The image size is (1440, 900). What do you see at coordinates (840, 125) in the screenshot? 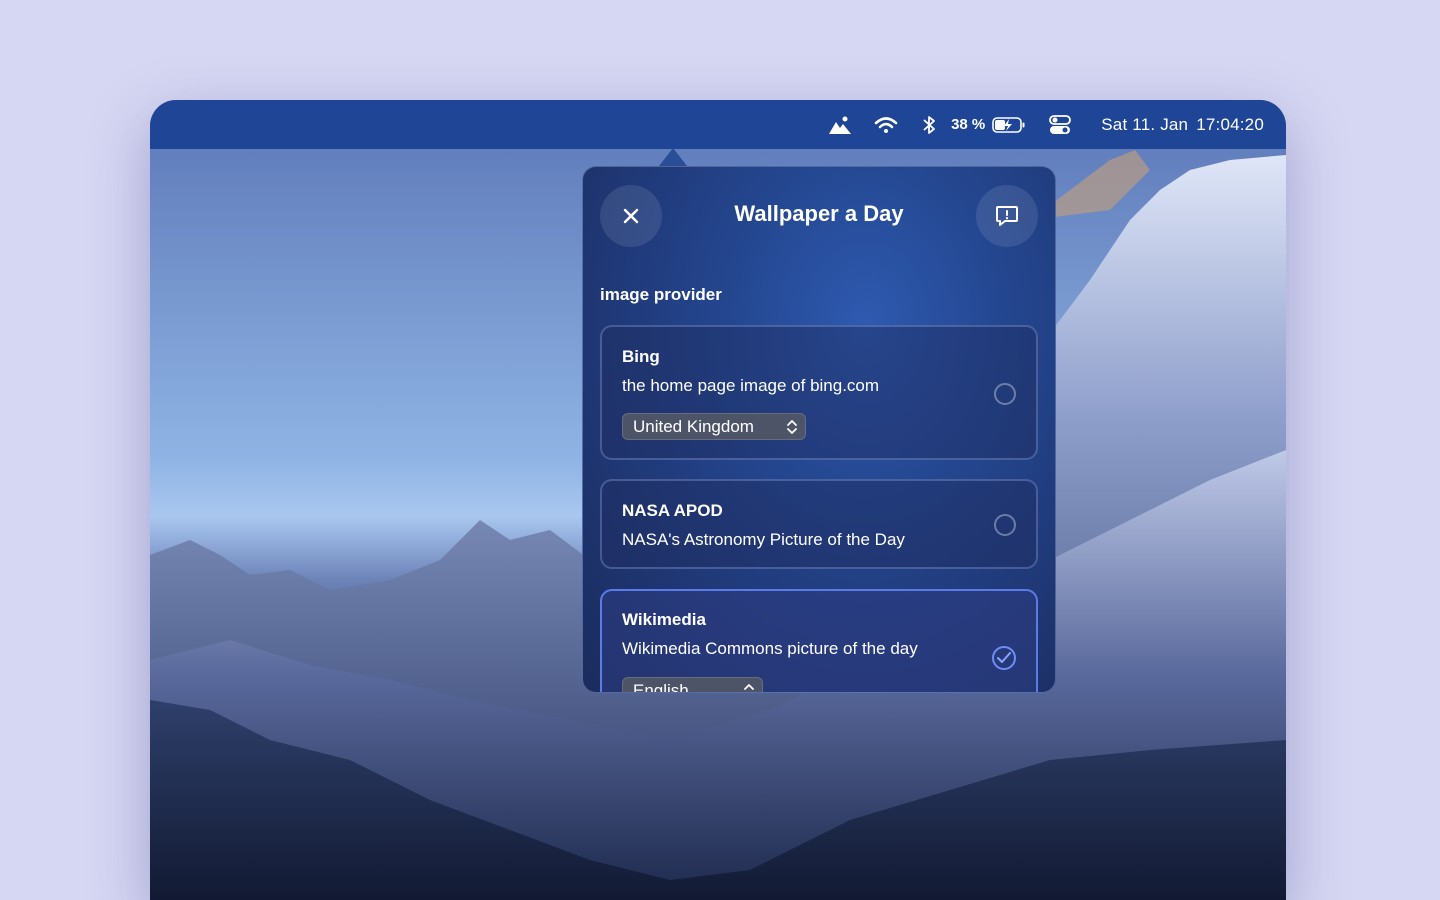
I see `mountain-icon` at bounding box center [840, 125].